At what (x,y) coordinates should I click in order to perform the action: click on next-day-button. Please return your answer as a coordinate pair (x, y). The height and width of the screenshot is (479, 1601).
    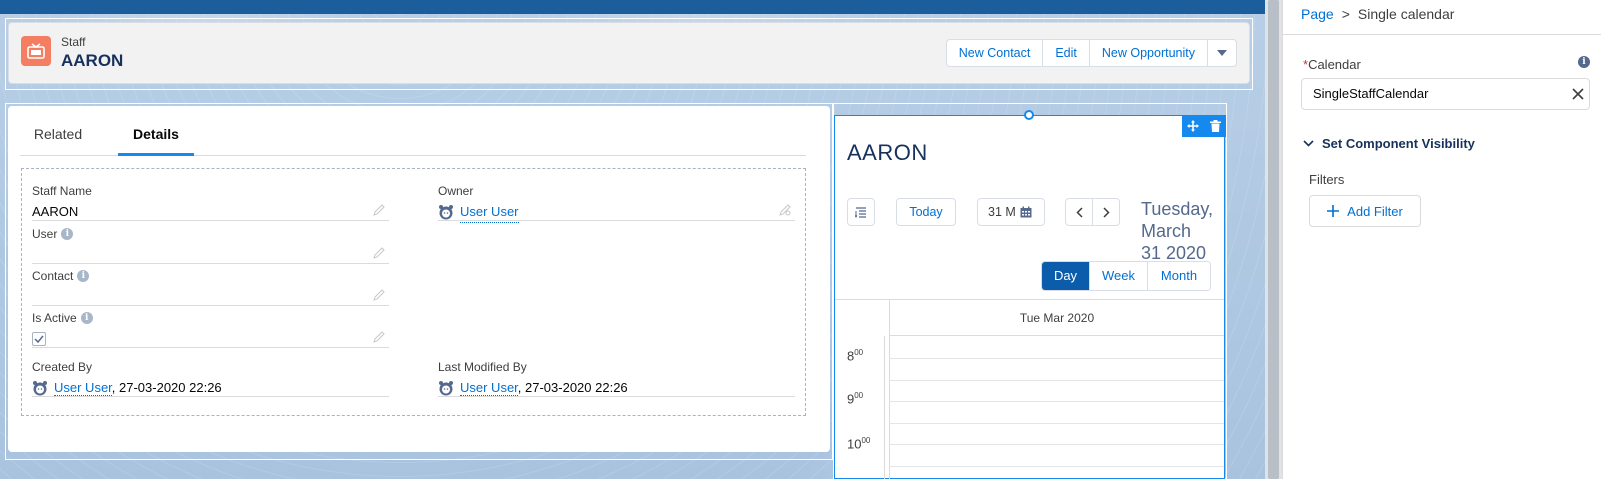
    Looking at the image, I should click on (1106, 212).